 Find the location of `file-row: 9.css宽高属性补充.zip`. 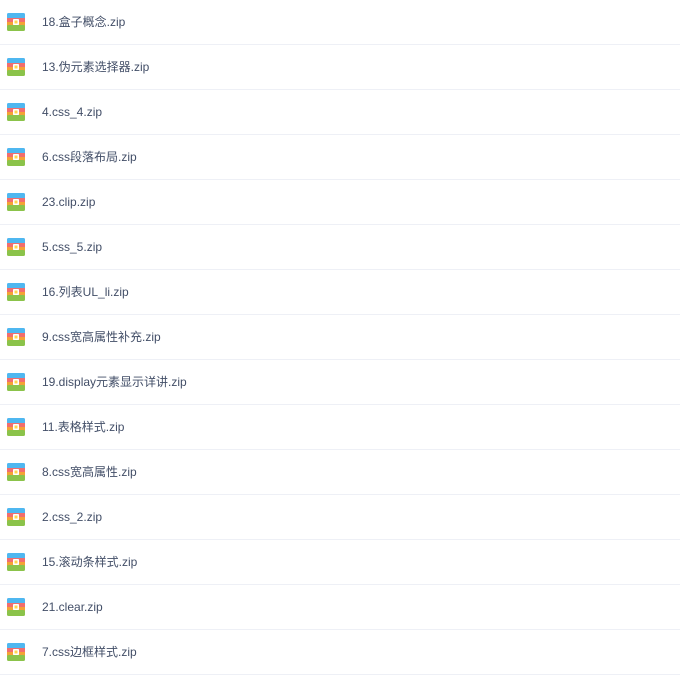

file-row: 9.css宽高属性补充.zip is located at coordinates (340, 337).